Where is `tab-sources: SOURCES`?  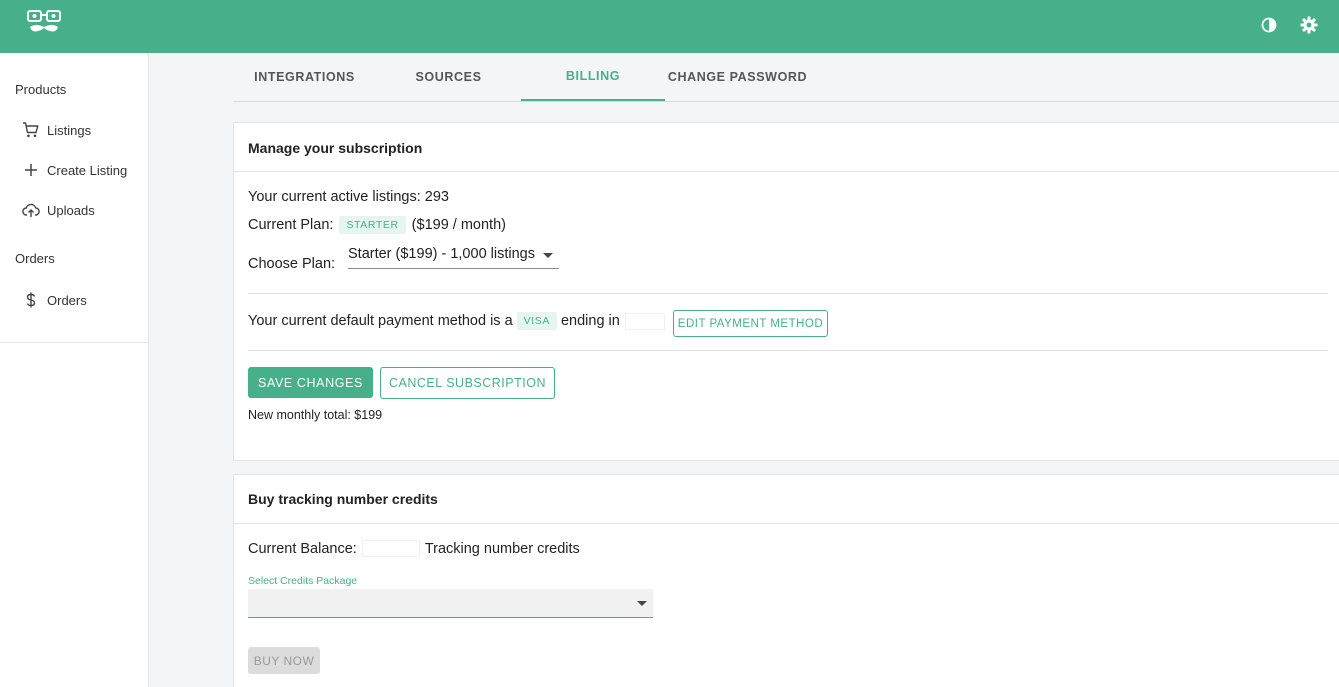
tab-sources: SOURCES is located at coordinates (448, 77).